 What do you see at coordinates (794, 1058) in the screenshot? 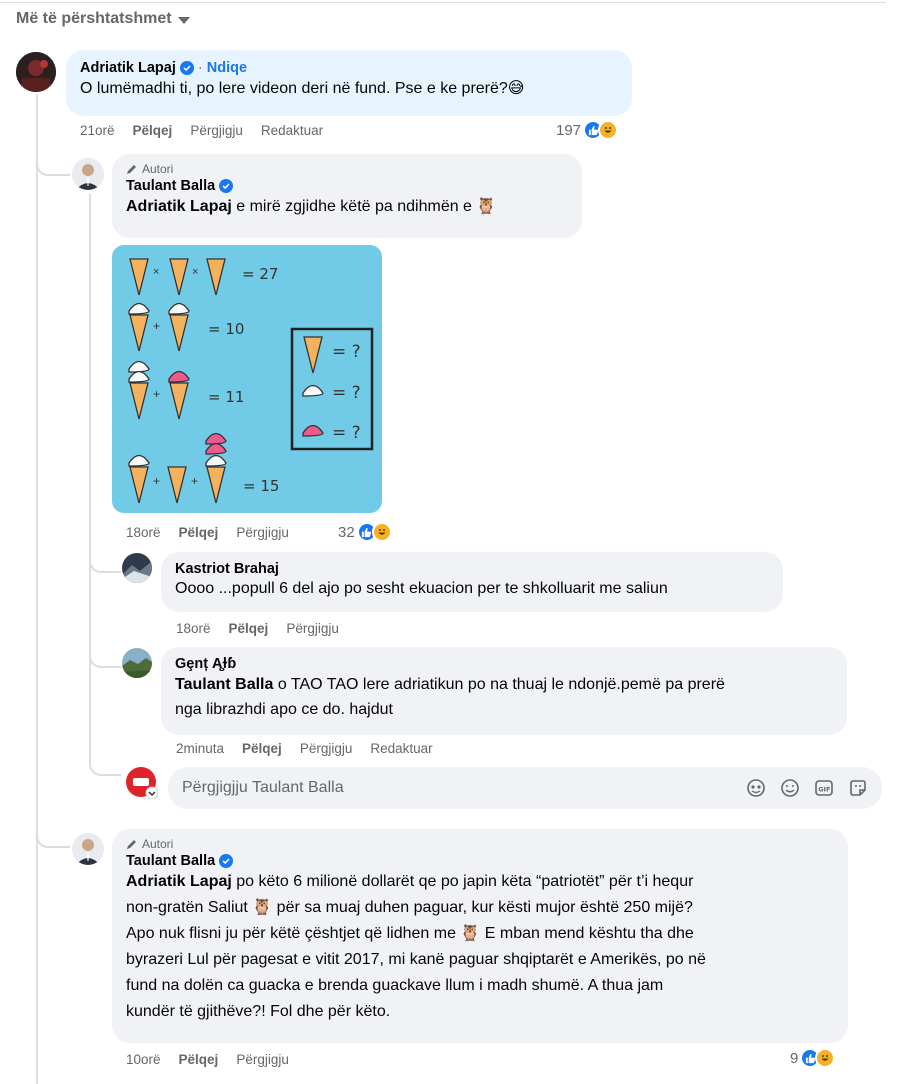
I see `reaction-count: 9` at bounding box center [794, 1058].